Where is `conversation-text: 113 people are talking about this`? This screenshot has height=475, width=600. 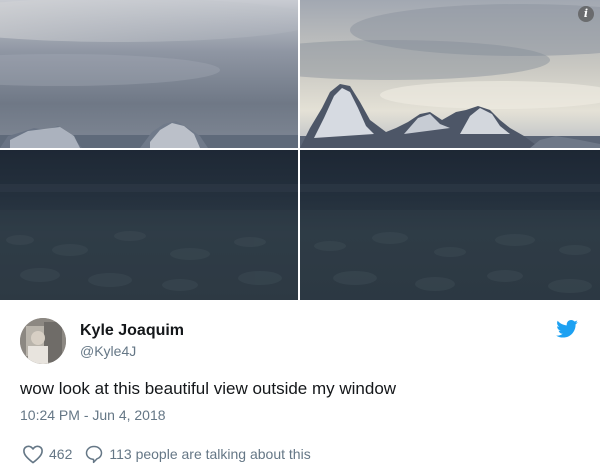 conversation-text: 113 people are talking about this is located at coordinates (210, 454).